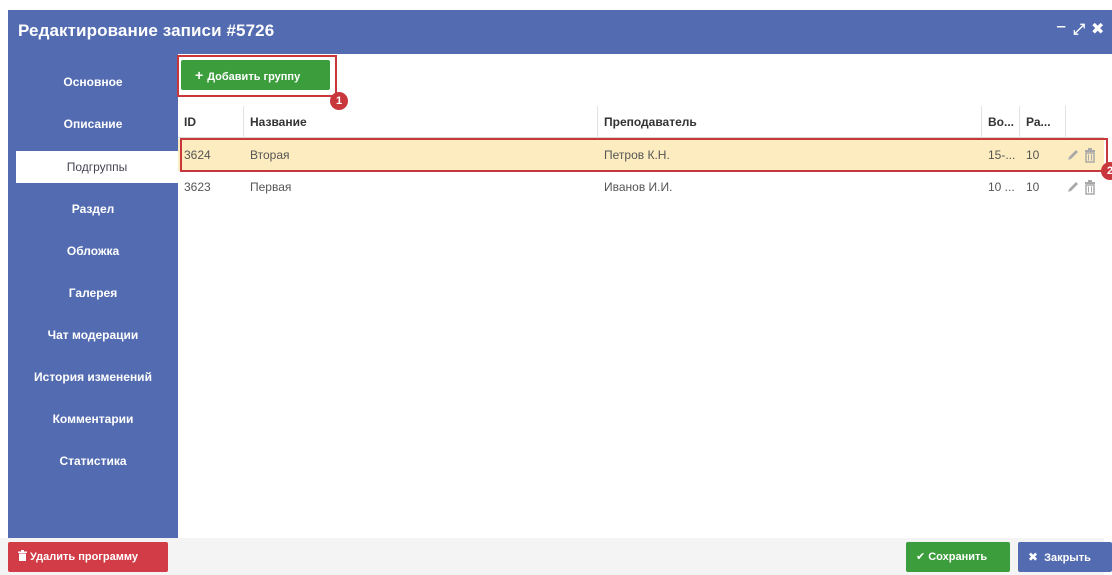 The image size is (1112, 575). What do you see at coordinates (1061, 27) in the screenshot?
I see `minimize-icon: ‒` at bounding box center [1061, 27].